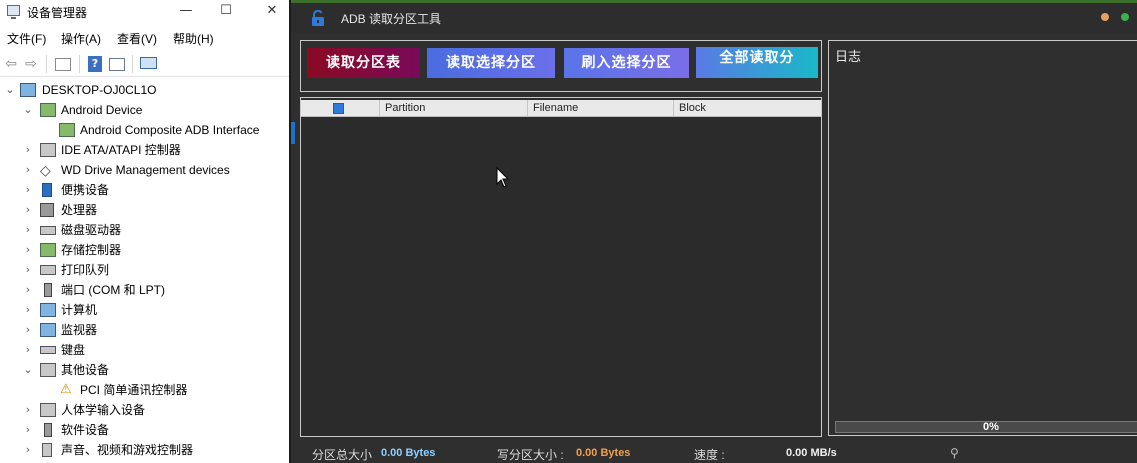 The image size is (1137, 463). I want to click on header-block: Block, so click(747, 108).